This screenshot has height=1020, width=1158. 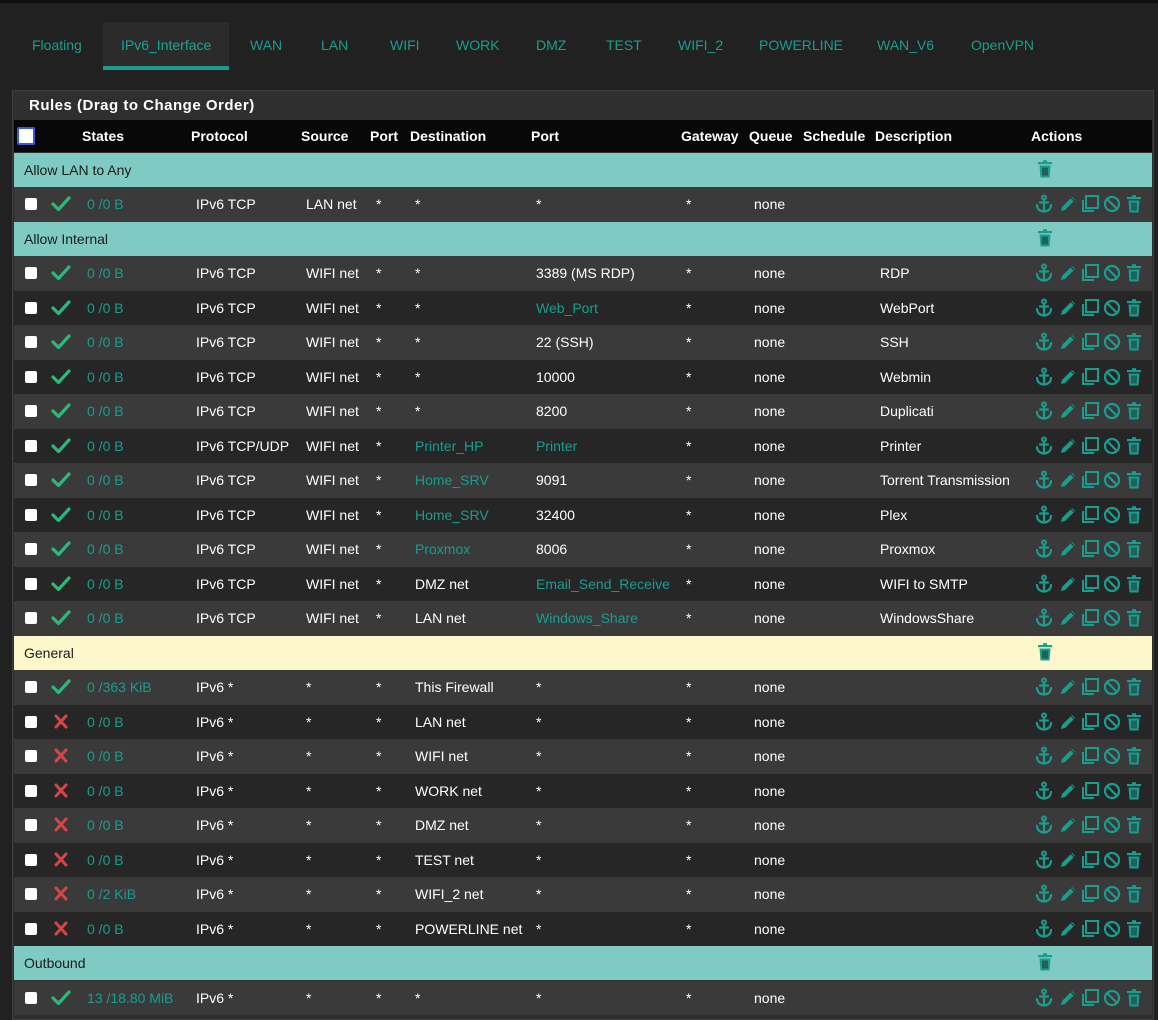 I want to click on tab-lan: LAN, so click(x=334, y=46).